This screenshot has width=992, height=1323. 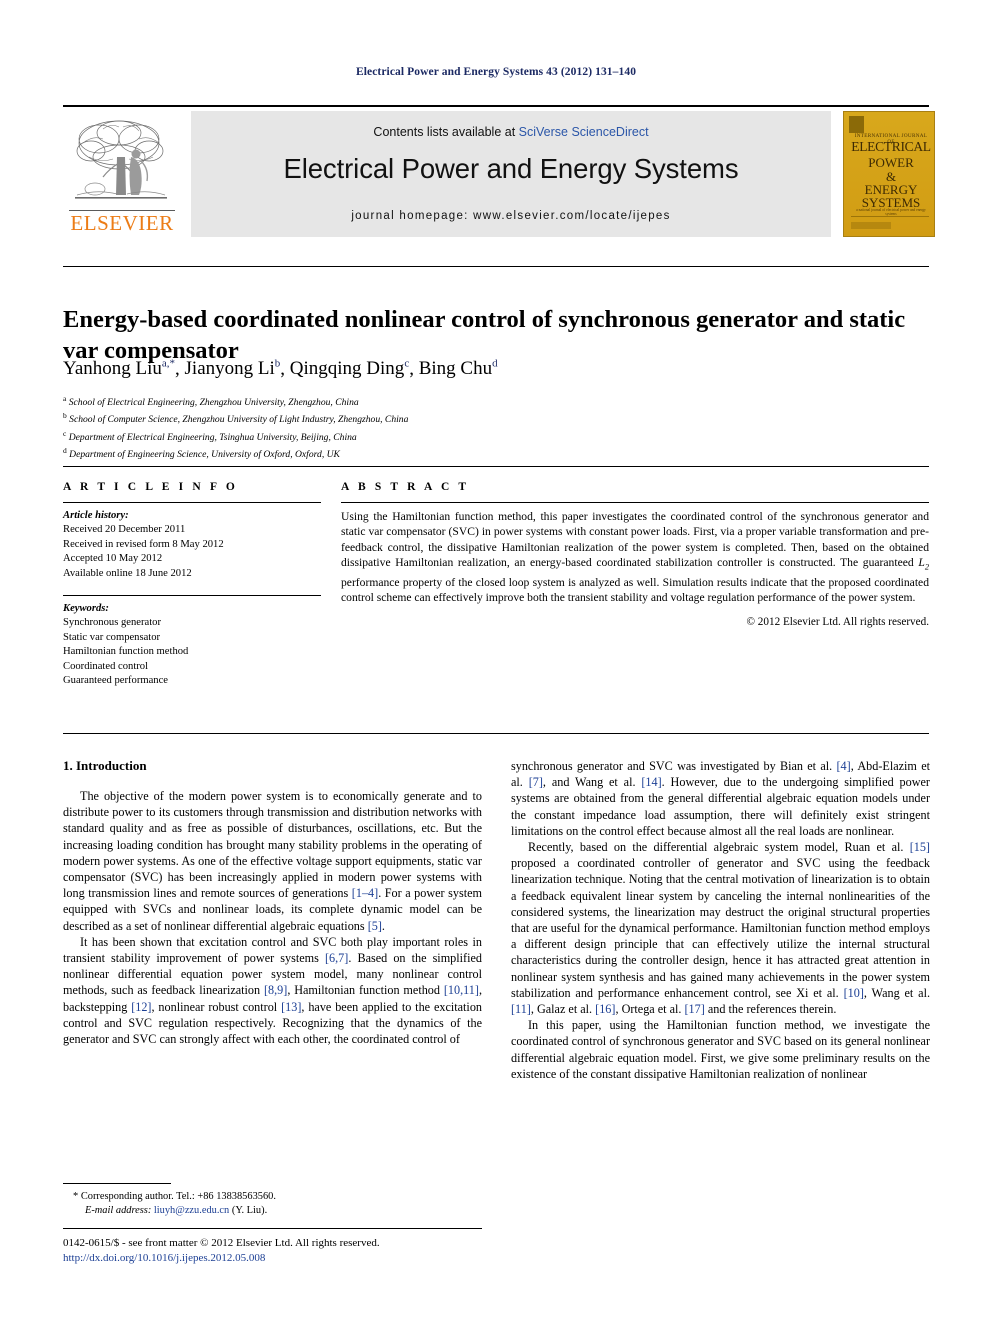 I want to click on citation-ref: [8,9], so click(x=275, y=990).